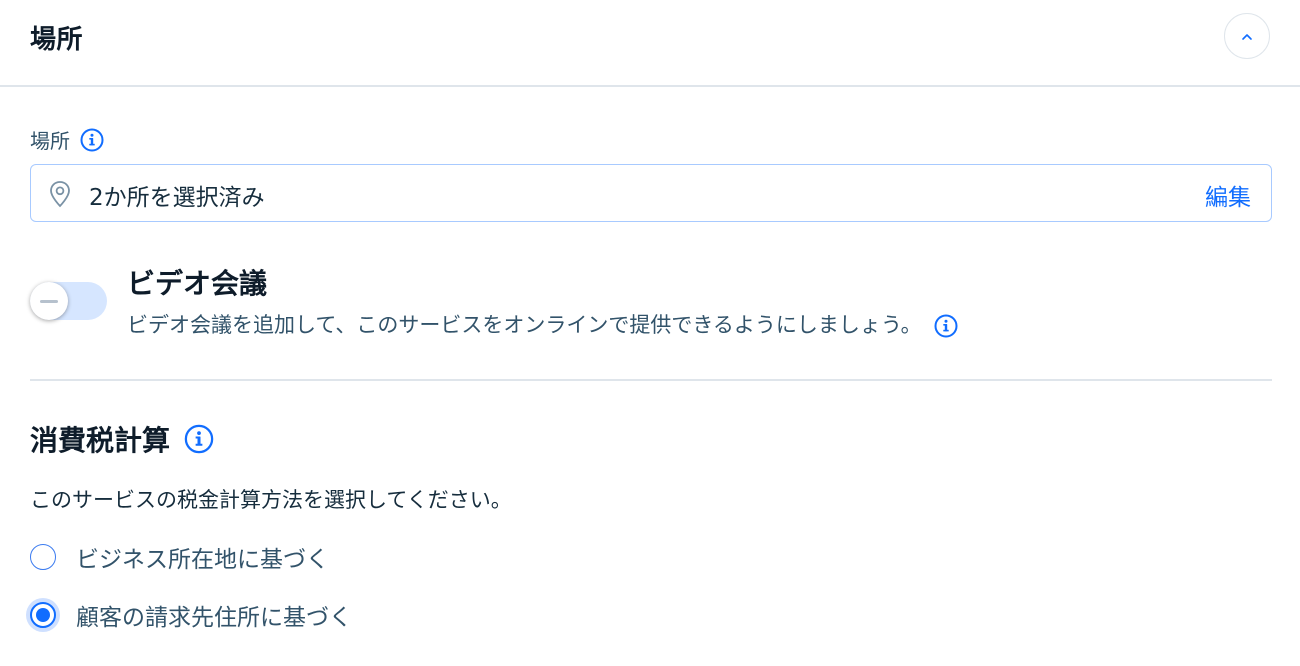 The width and height of the screenshot is (1300, 666). I want to click on location-label-text: 場所, so click(50, 141).